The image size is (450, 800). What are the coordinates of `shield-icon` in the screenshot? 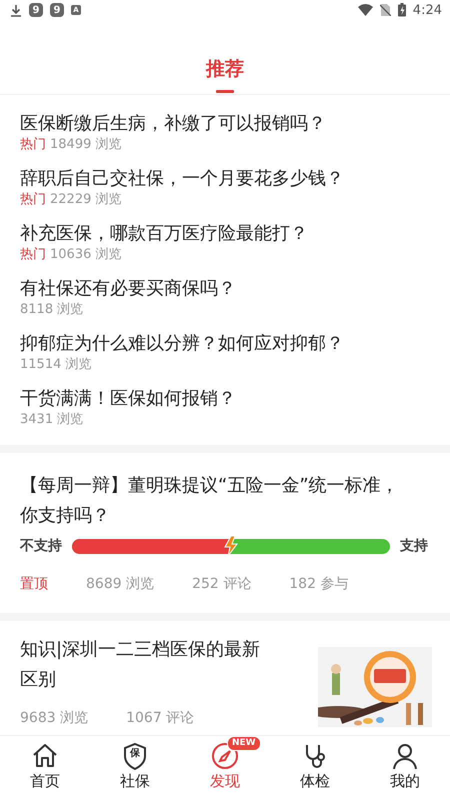 It's located at (135, 756).